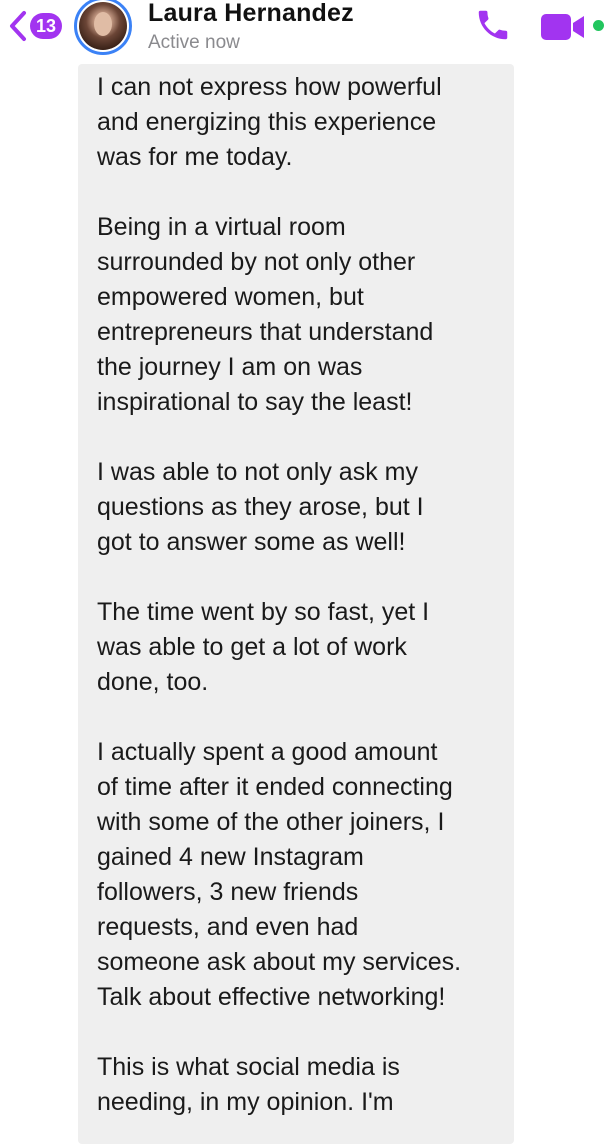 The width and height of the screenshot is (616, 1144). I want to click on avatar-photo, so click(103, 26).